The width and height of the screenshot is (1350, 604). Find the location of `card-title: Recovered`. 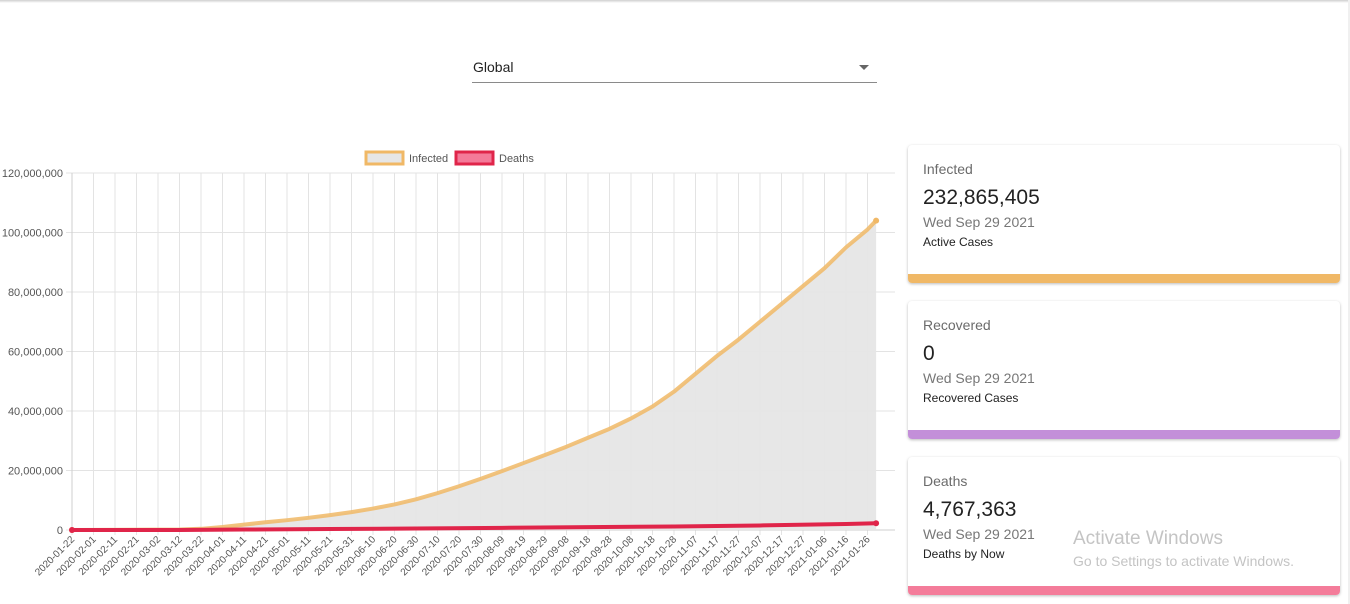

card-title: Recovered is located at coordinates (957, 325).